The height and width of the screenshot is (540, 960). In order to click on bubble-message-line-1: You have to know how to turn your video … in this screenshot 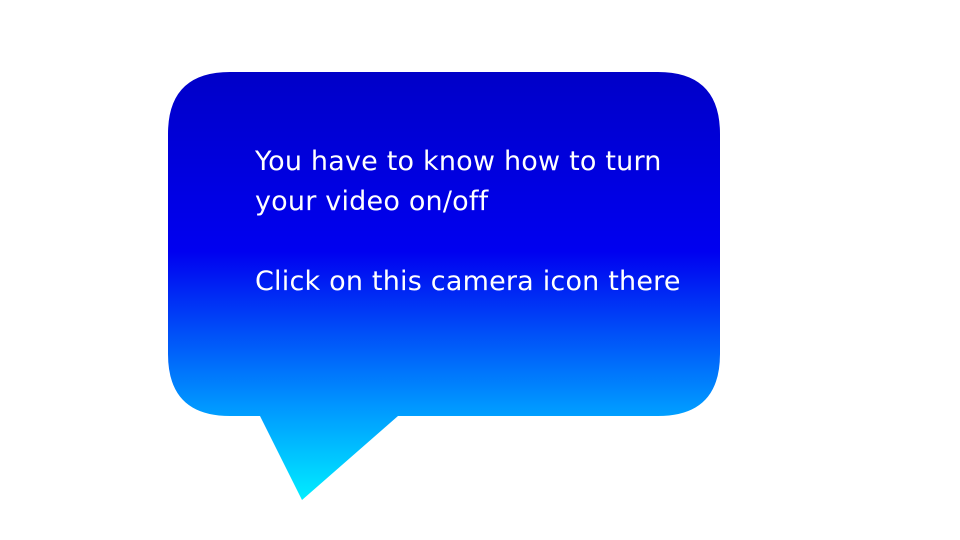, I will do `click(458, 181)`.